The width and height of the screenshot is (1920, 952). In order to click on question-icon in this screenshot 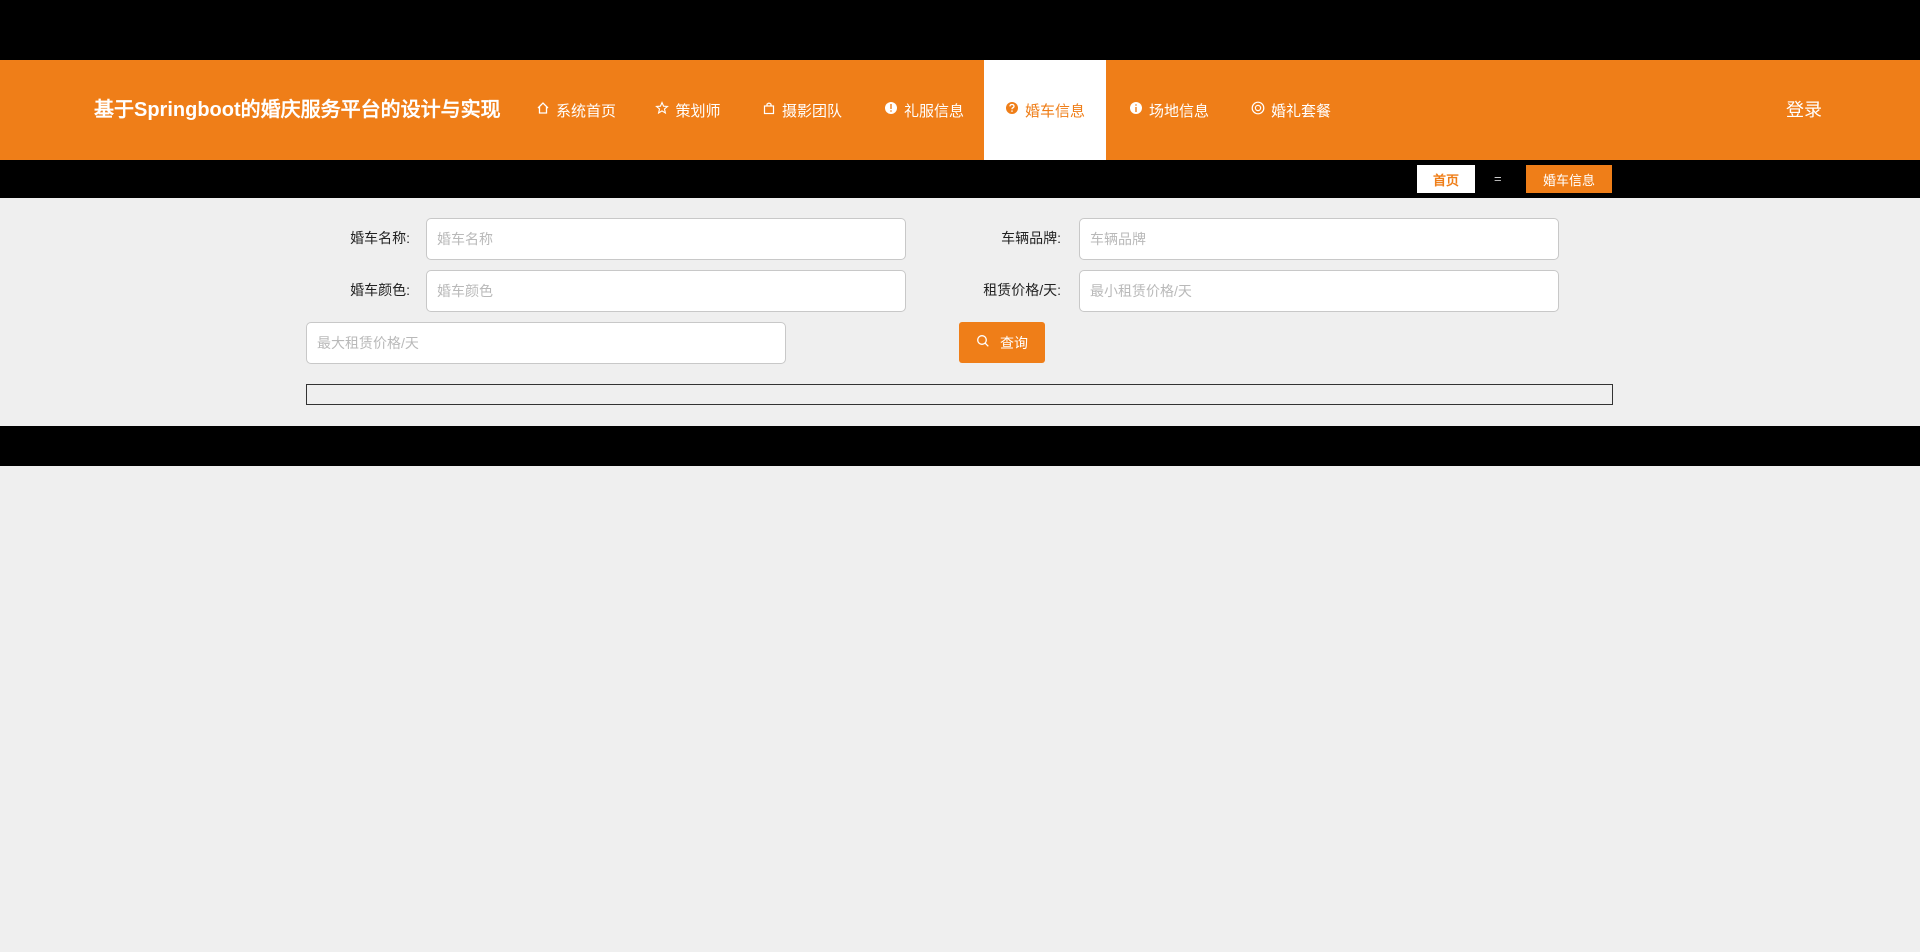, I will do `click(1012, 110)`.